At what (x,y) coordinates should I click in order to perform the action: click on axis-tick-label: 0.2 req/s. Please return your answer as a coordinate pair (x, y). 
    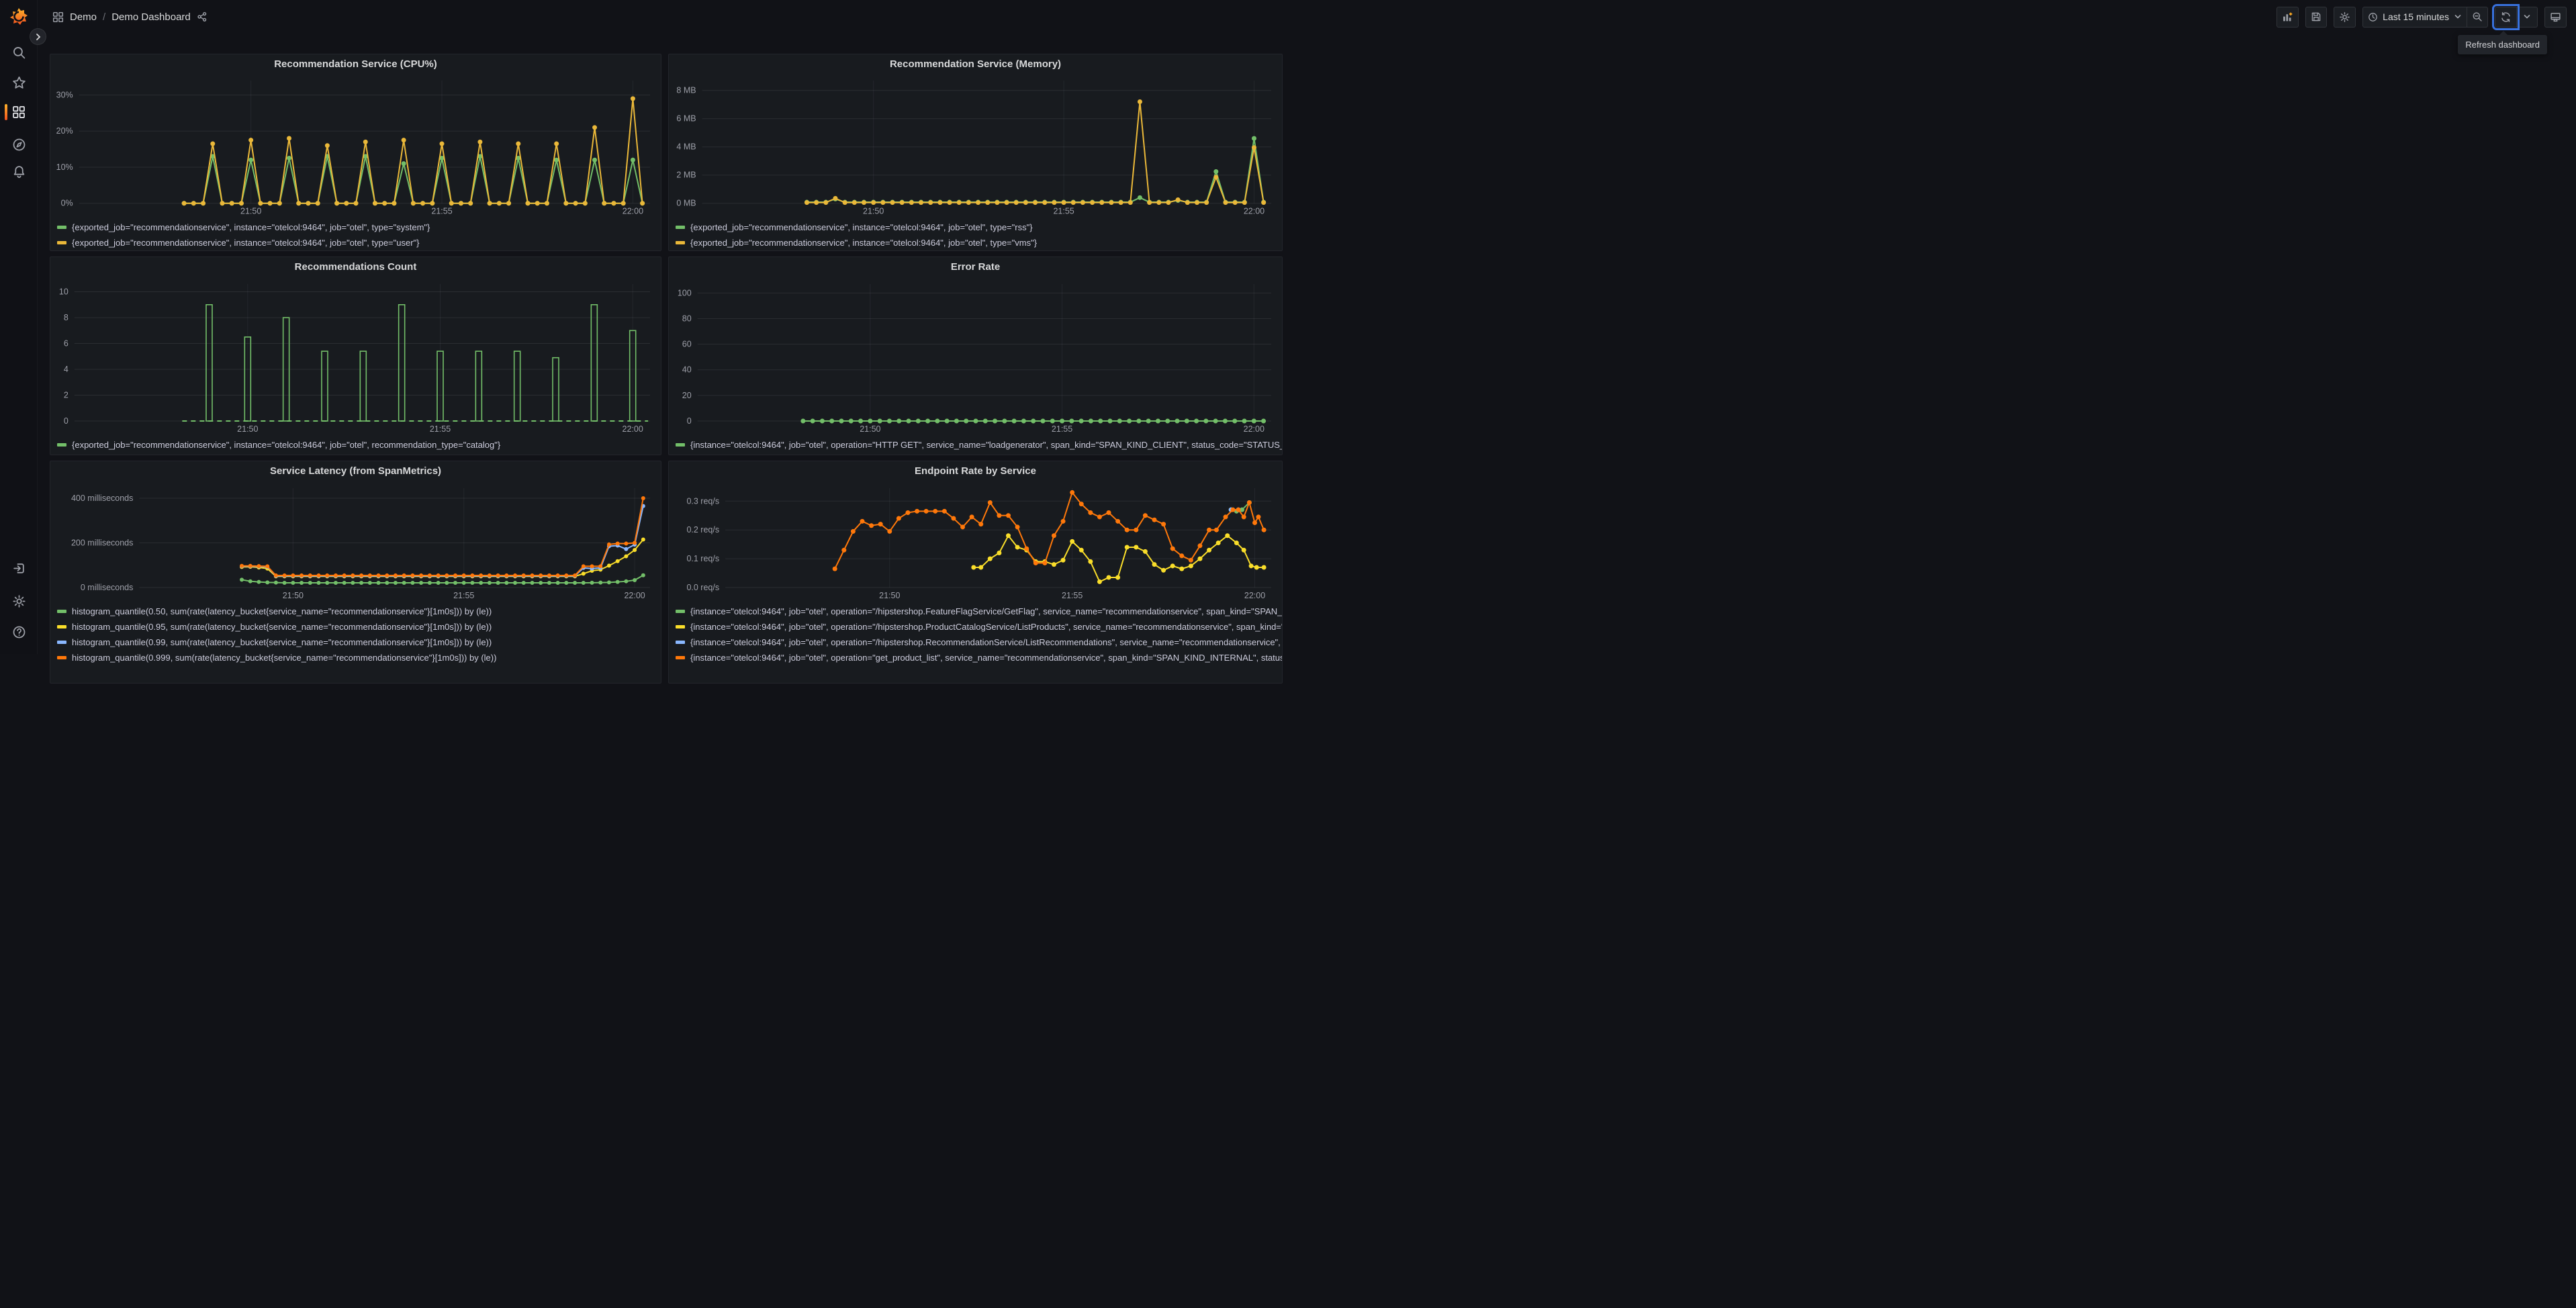
    Looking at the image, I should click on (702, 529).